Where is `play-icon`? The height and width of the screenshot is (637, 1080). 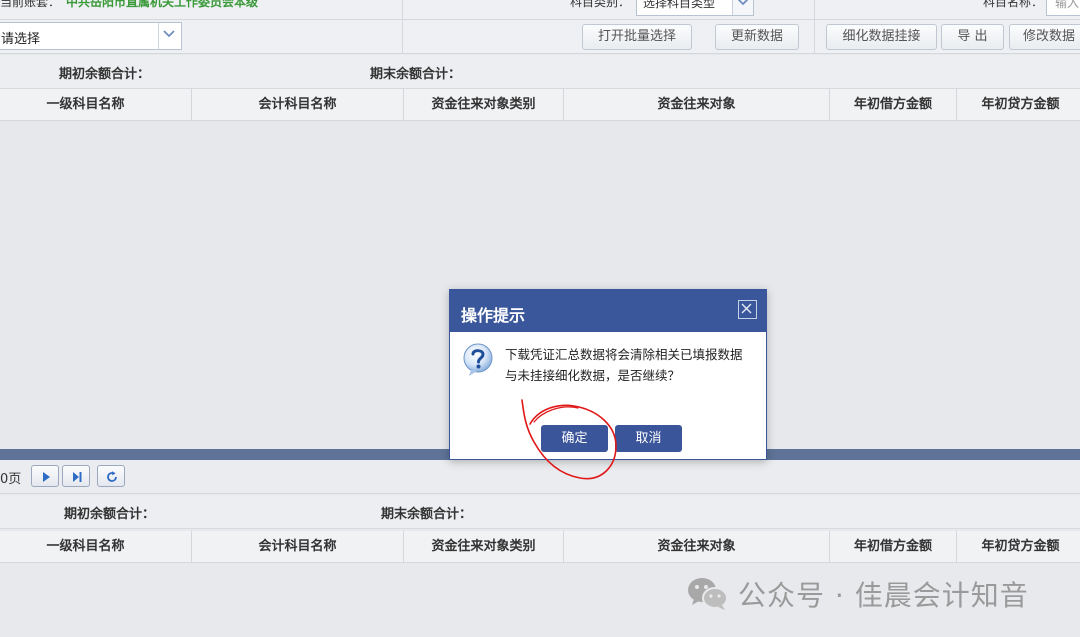 play-icon is located at coordinates (46, 477).